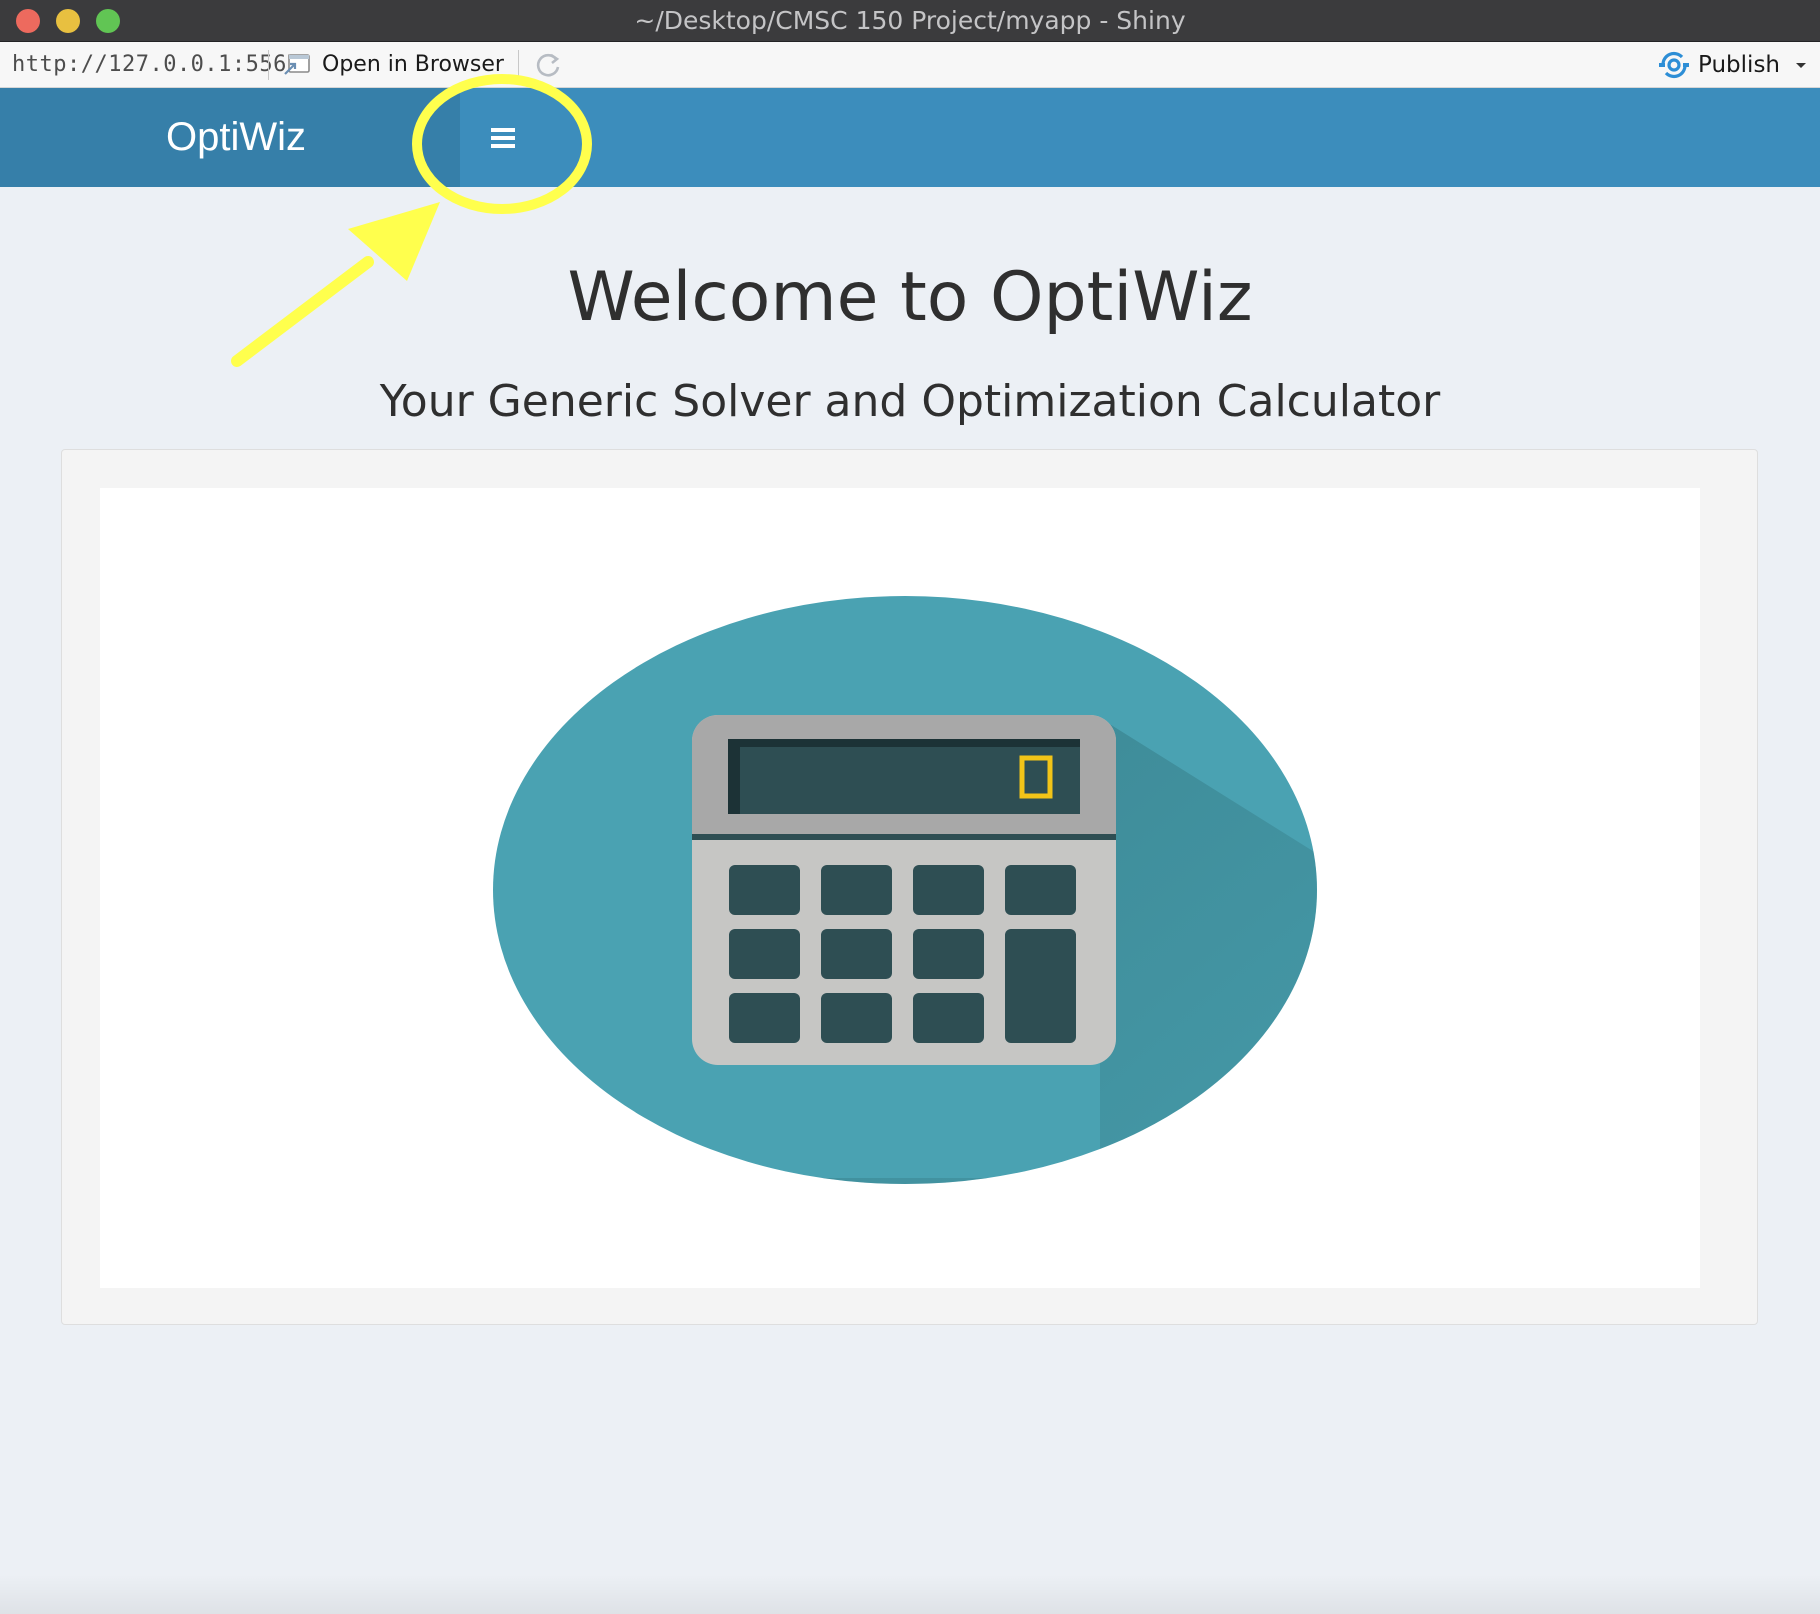  I want to click on app-logo-text: OptiWiz, so click(236, 137).